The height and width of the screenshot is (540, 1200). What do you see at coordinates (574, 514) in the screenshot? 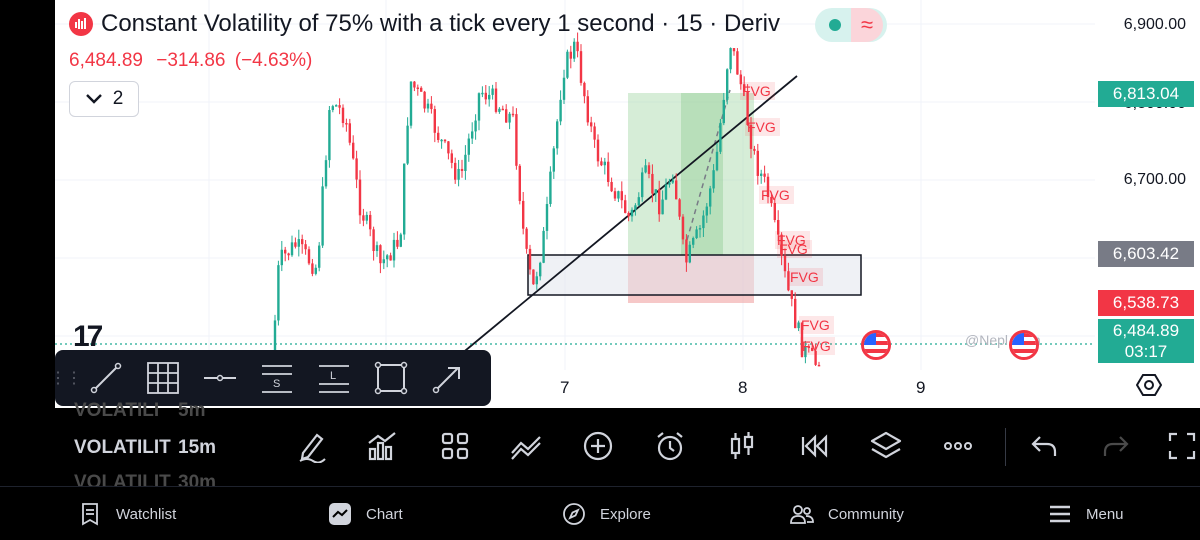
I see `compass-icon` at bounding box center [574, 514].